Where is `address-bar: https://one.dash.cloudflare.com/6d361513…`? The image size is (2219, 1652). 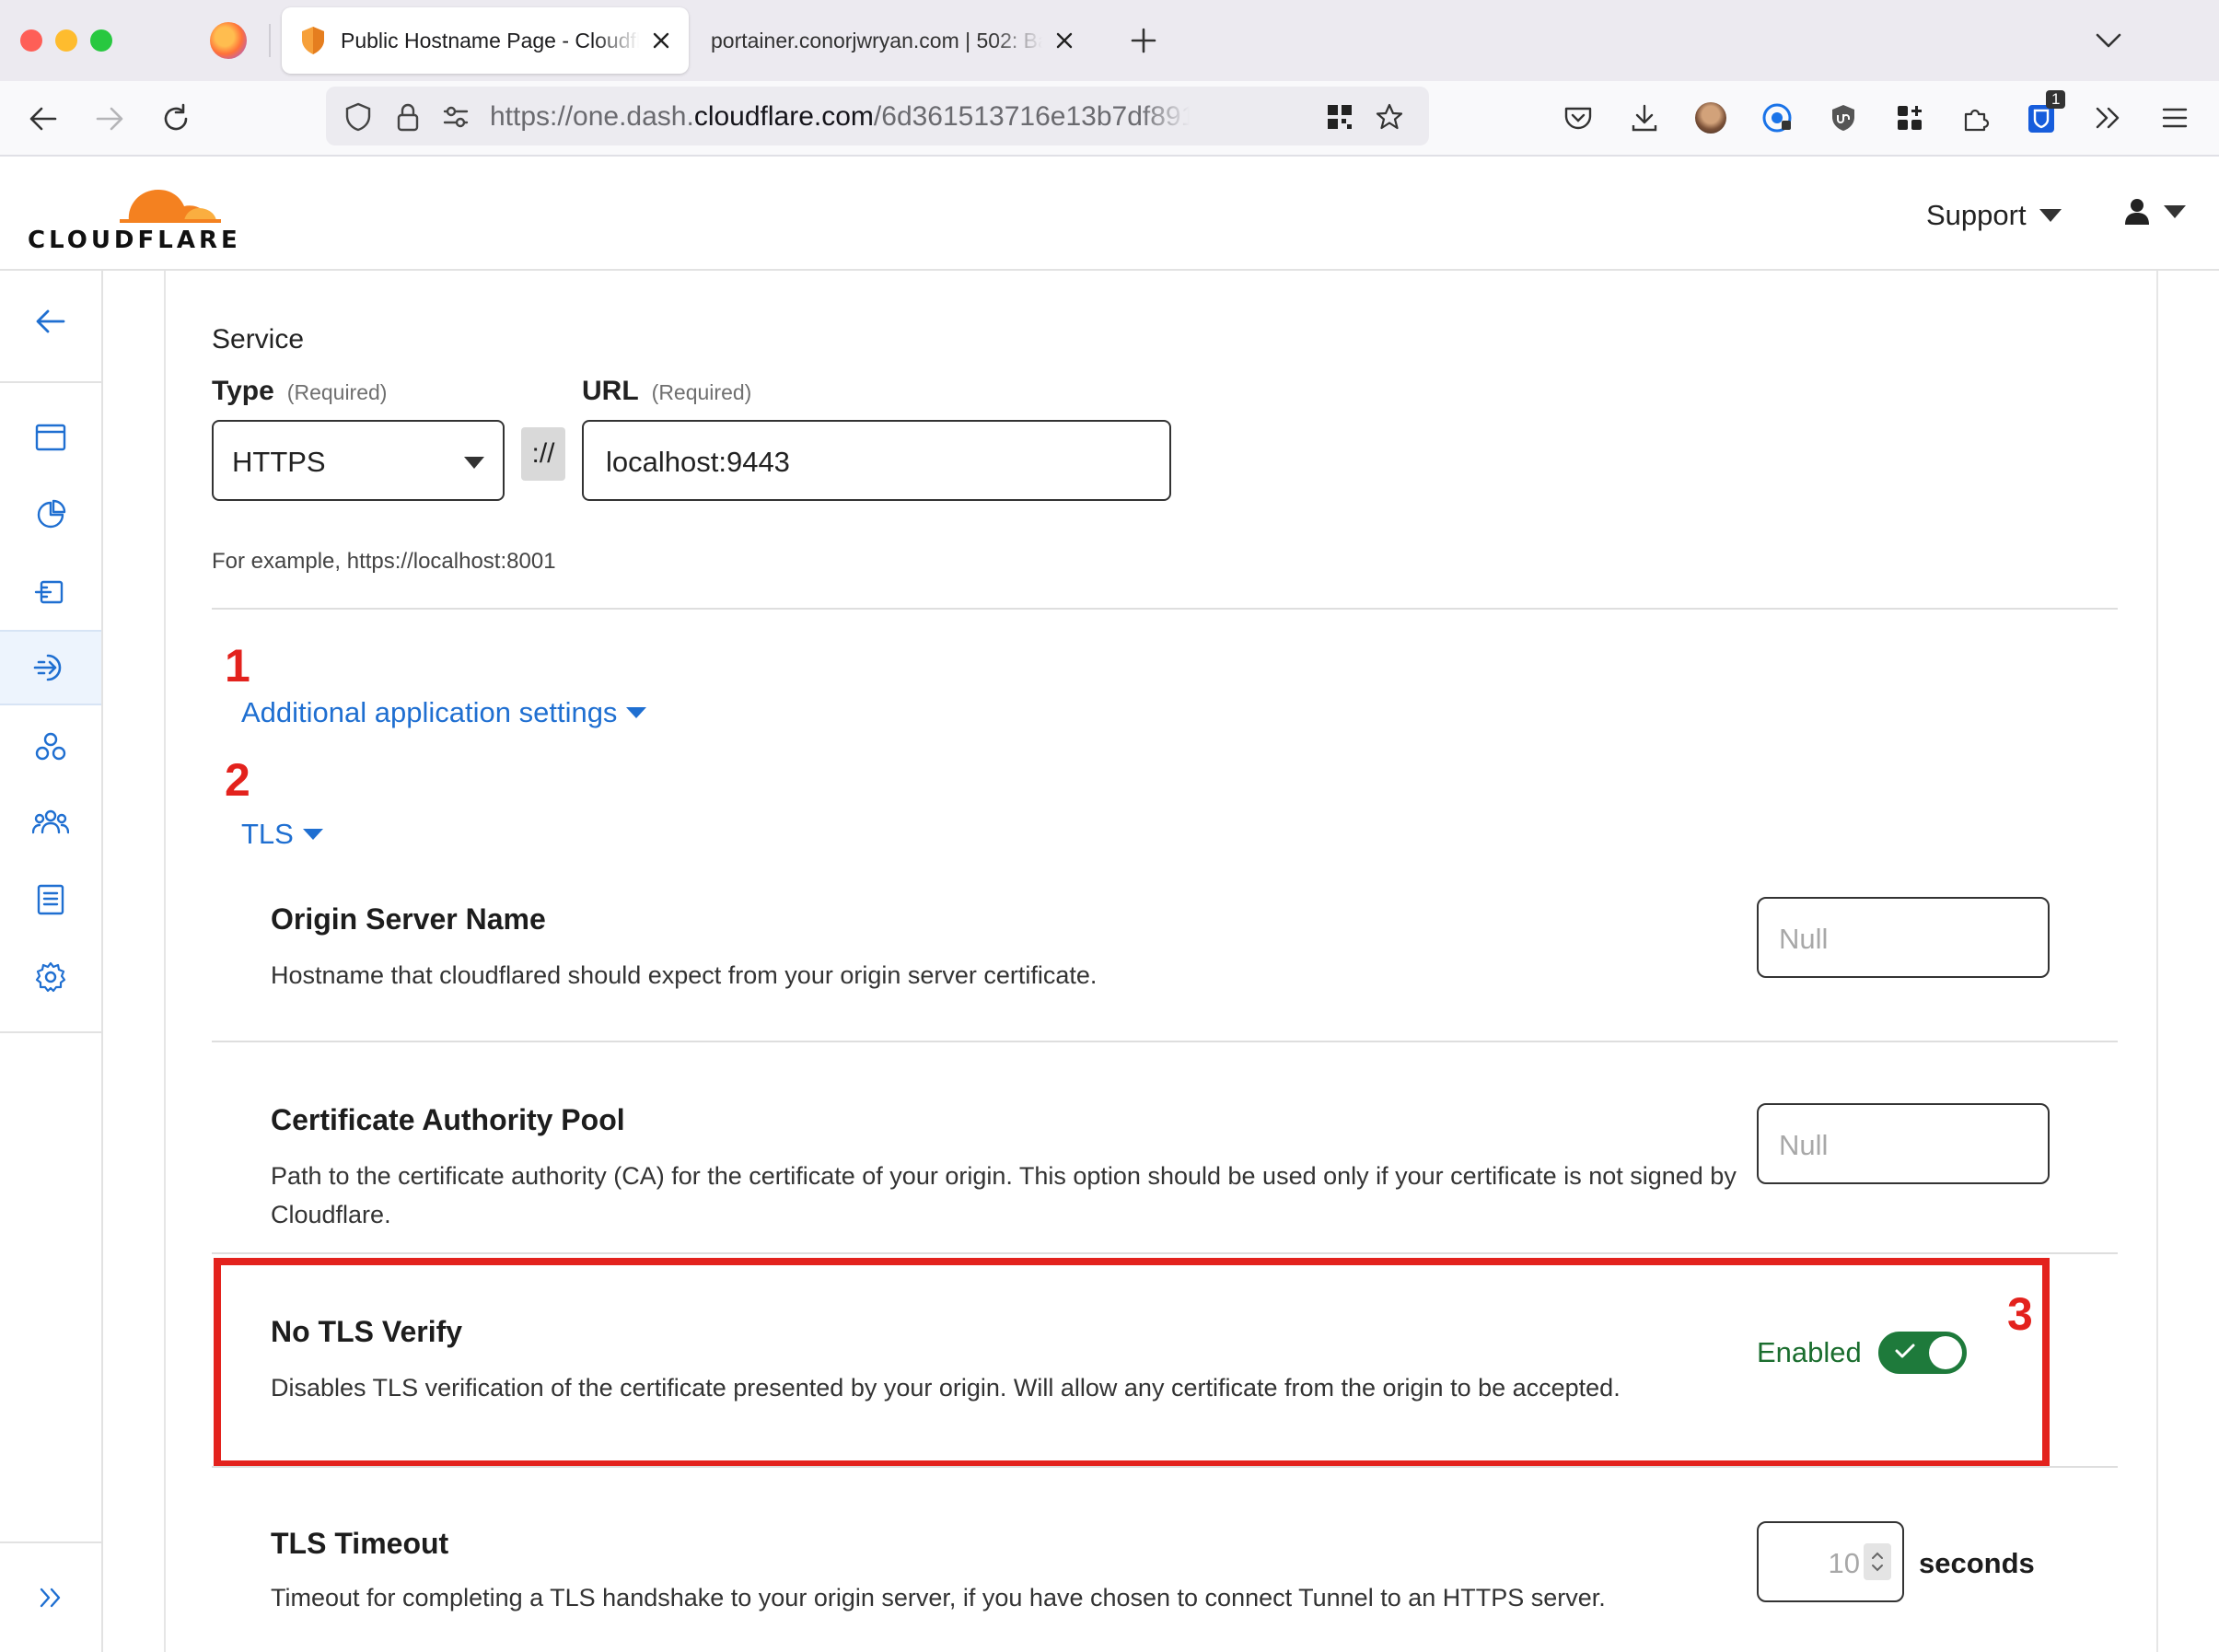
address-bar: https://one.dash.cloudflare.com/6d361513… is located at coordinates (877, 116).